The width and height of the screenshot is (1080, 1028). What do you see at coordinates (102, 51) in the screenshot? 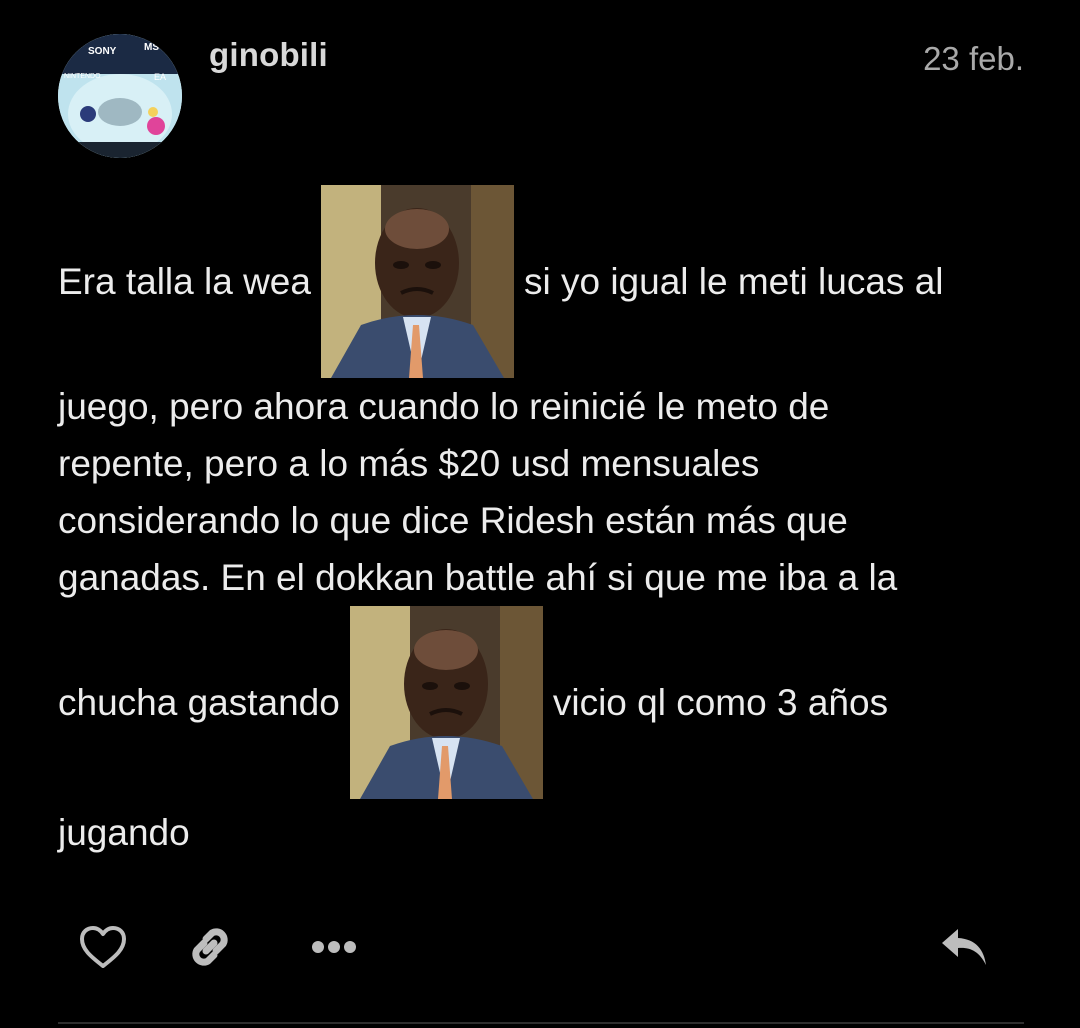
I see `avatar-label-sony: SONY` at bounding box center [102, 51].